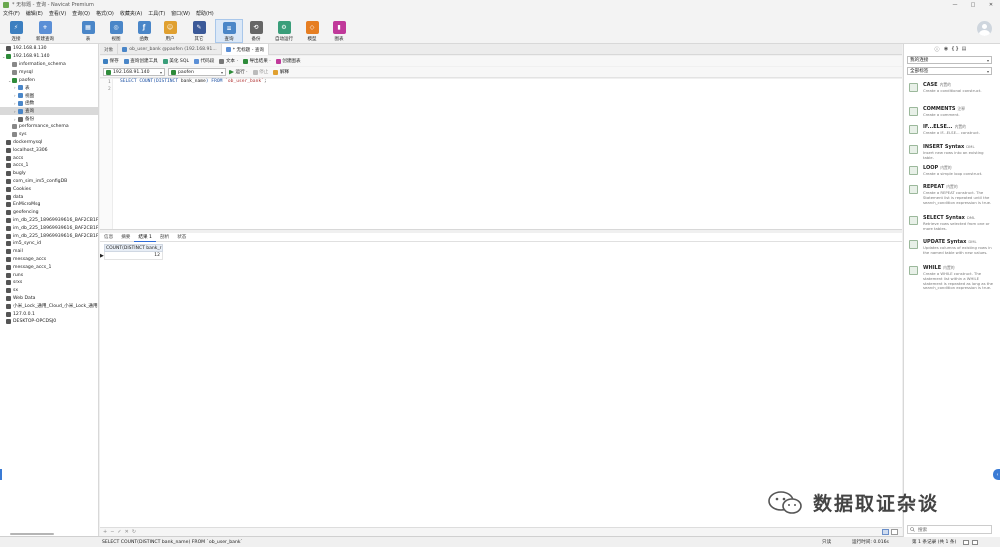 The image size is (1000, 547). Describe the element at coordinates (125, 237) in the screenshot. I see `result-tab: 摘要` at that location.